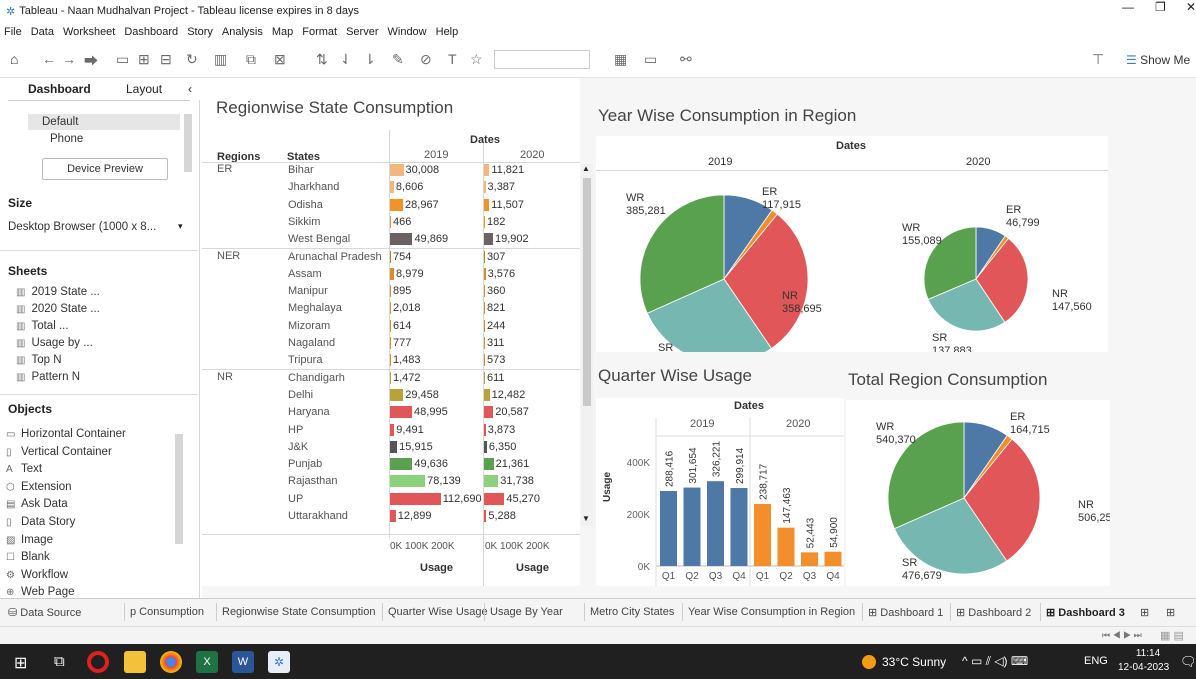  I want to click on sheet-tab: ⊞ Dashboard 2, so click(993, 612).